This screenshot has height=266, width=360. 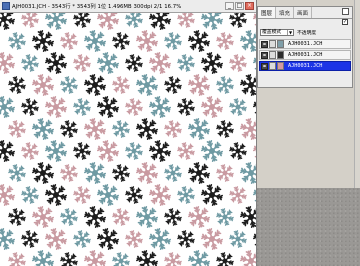 What do you see at coordinates (285, 12) in the screenshot?
I see `tab-fill: 填充` at bounding box center [285, 12].